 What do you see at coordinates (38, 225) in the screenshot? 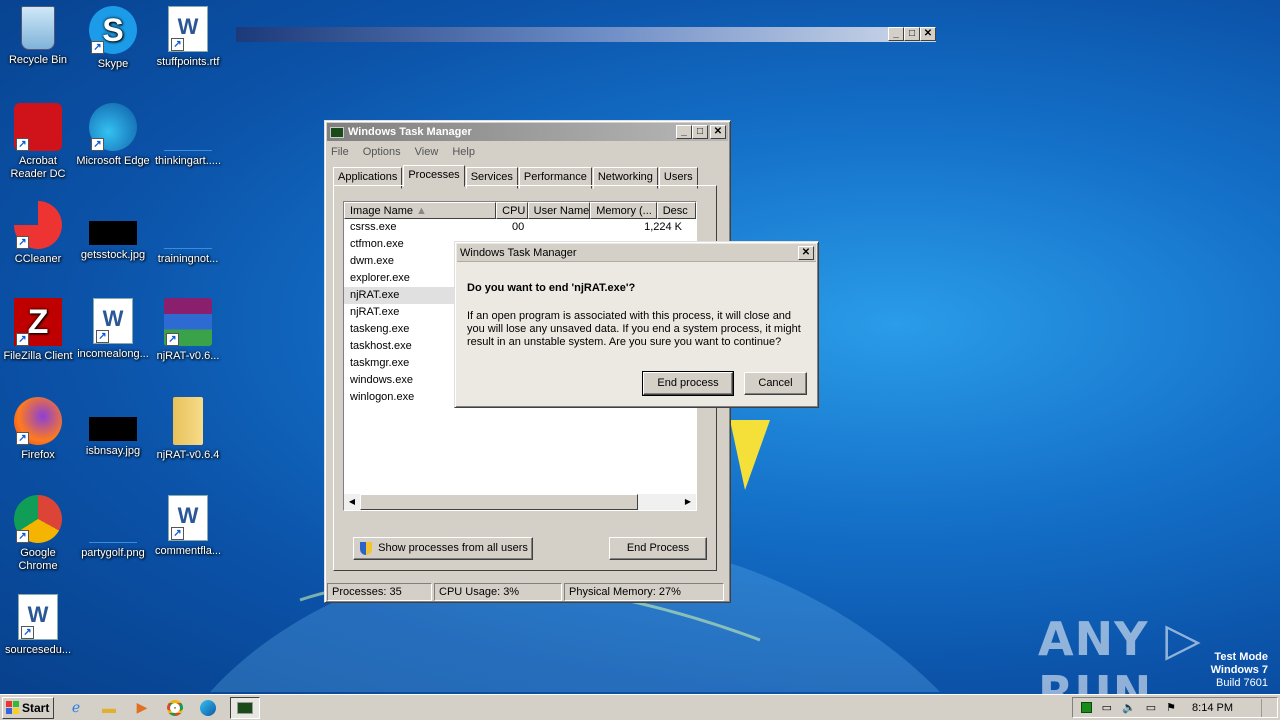
I see `ccleaner-icon: ↗` at bounding box center [38, 225].